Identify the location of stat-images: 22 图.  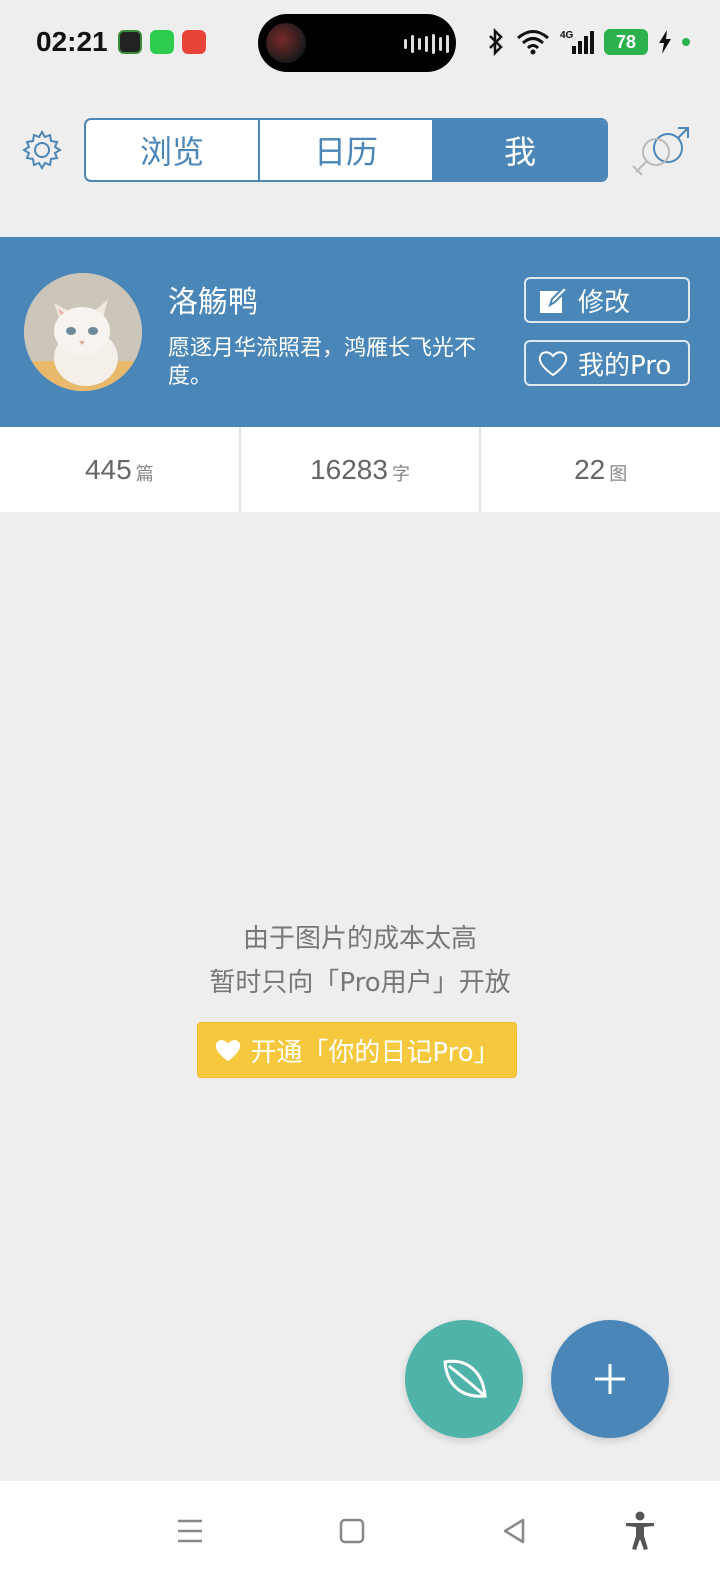
(600, 469).